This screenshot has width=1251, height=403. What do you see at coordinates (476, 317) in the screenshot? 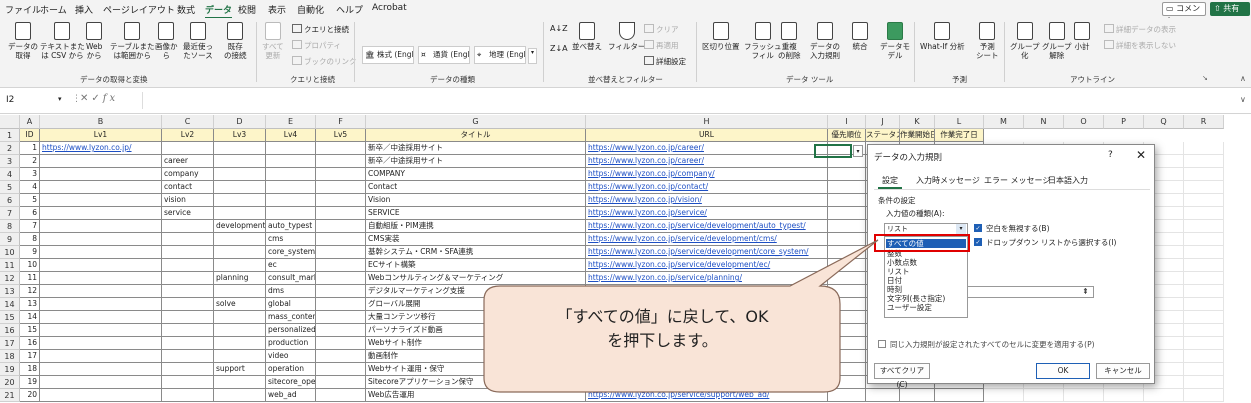
I see `table-cell: 大量コンテンツ移行` at bounding box center [476, 317].